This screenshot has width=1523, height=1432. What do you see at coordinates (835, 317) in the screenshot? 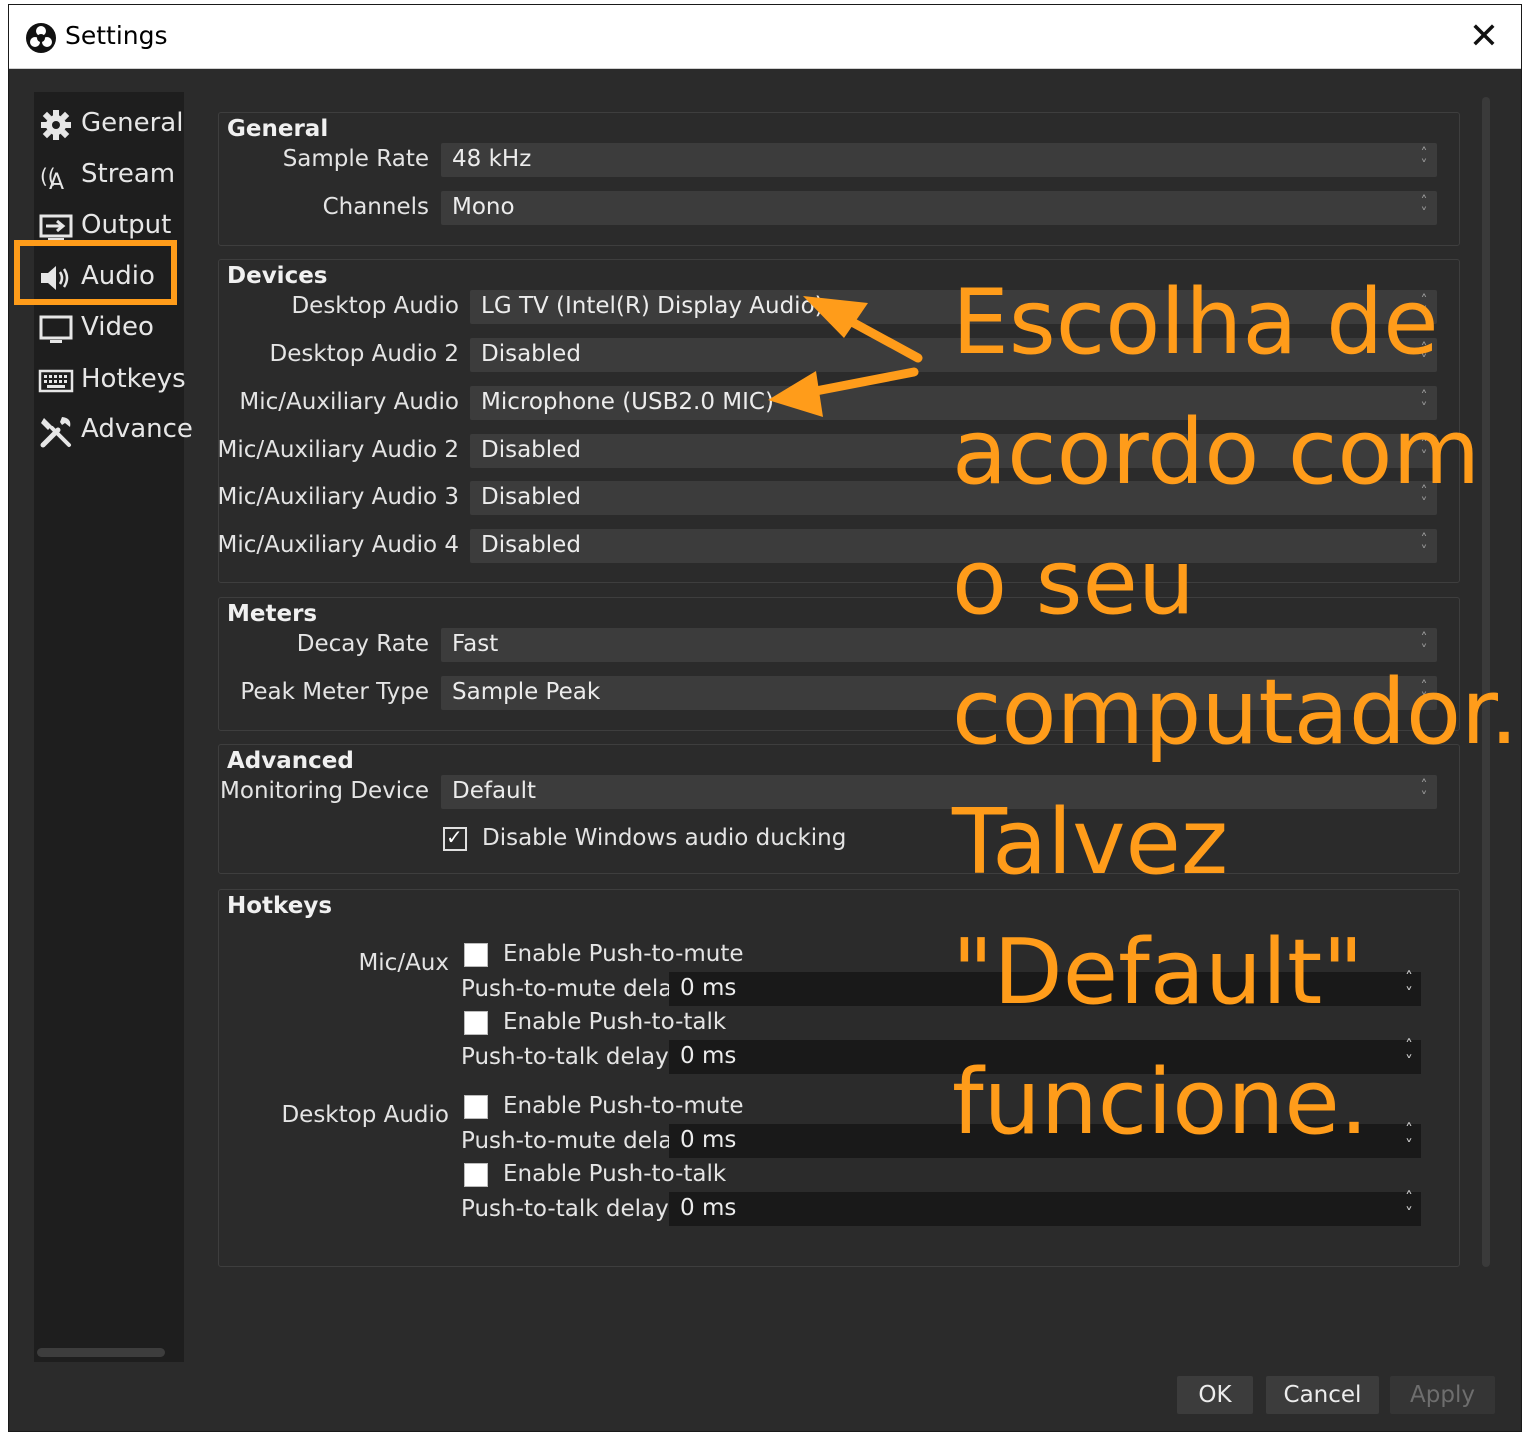
I see `arrowhead-desktop-audio` at bounding box center [835, 317].